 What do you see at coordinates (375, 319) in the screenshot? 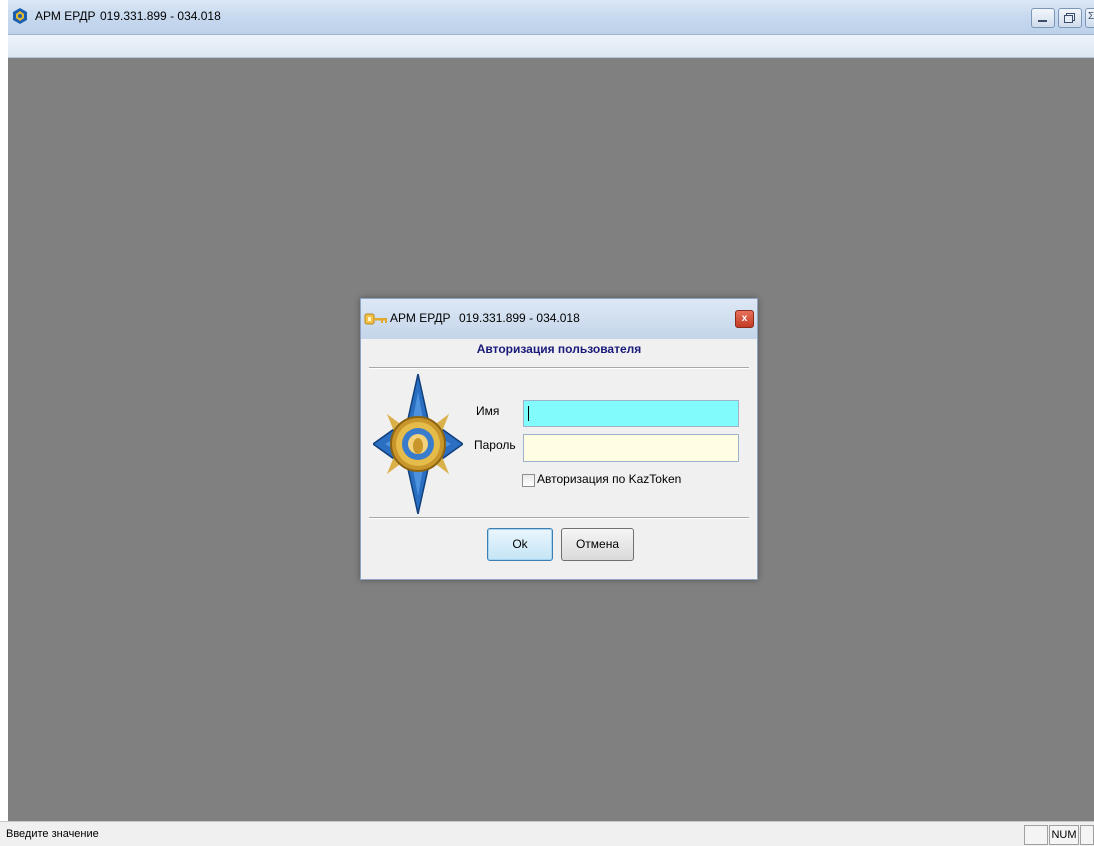
I see `key-icon` at bounding box center [375, 319].